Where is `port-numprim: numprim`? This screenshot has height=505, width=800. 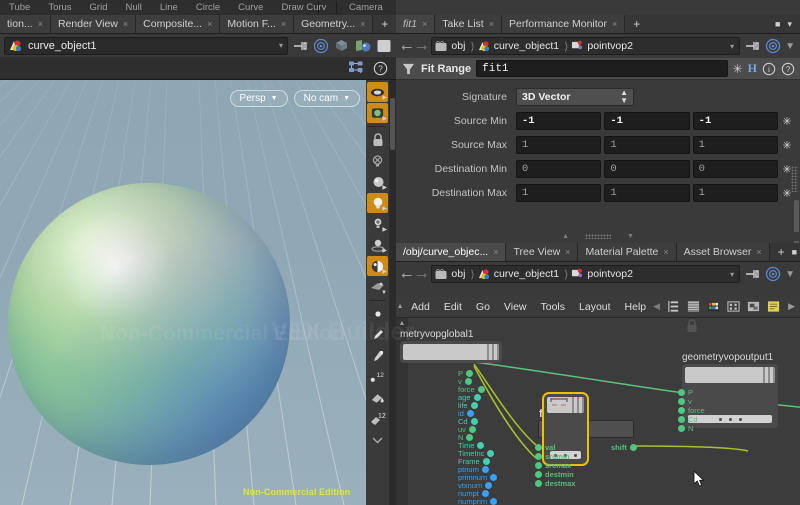
port-numprim: numprim is located at coordinates (478, 501).